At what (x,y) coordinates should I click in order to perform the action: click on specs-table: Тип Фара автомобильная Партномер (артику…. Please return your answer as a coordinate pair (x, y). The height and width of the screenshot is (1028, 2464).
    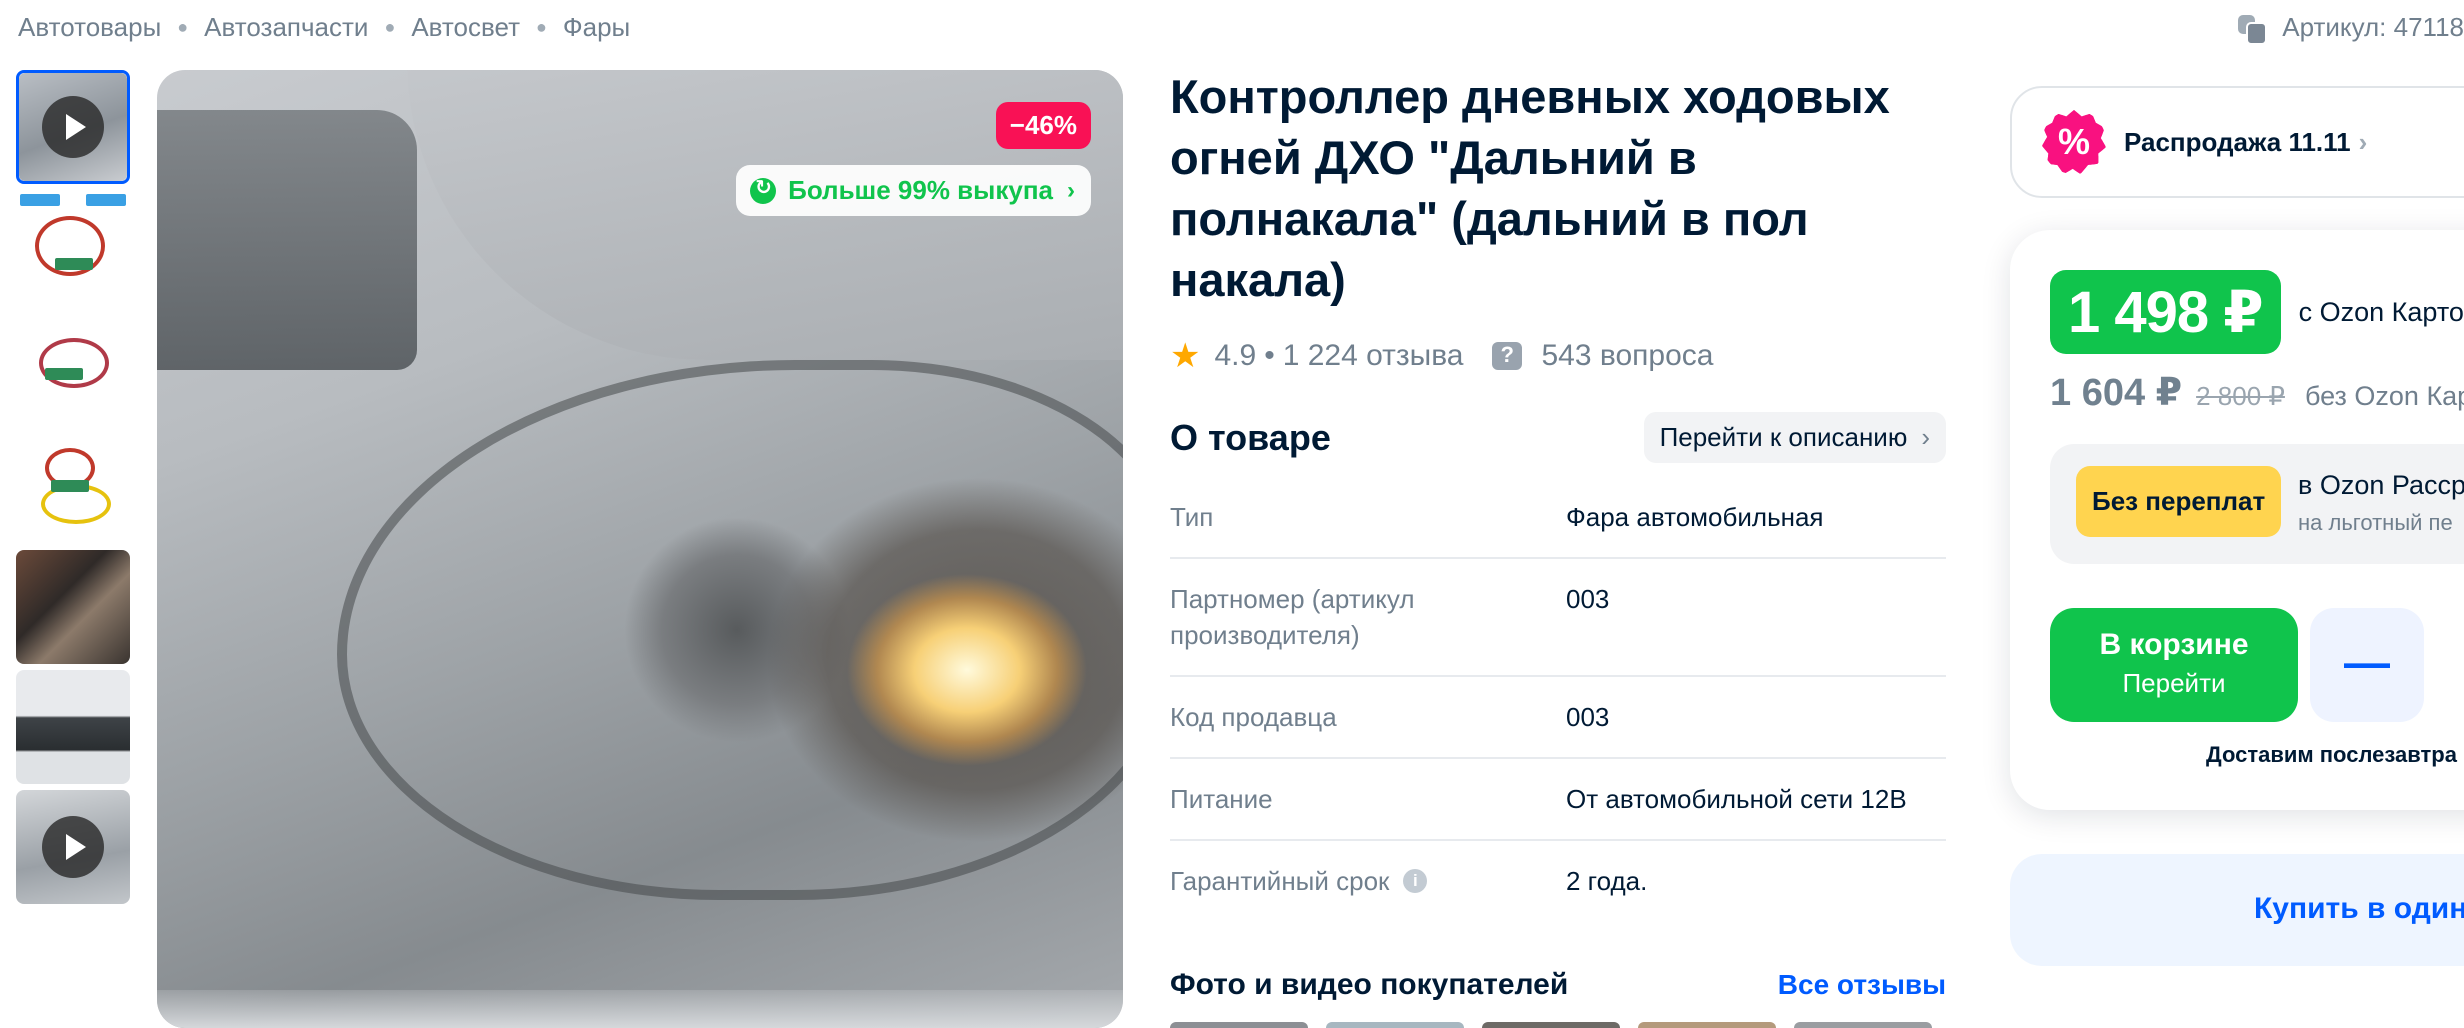
    Looking at the image, I should click on (1558, 699).